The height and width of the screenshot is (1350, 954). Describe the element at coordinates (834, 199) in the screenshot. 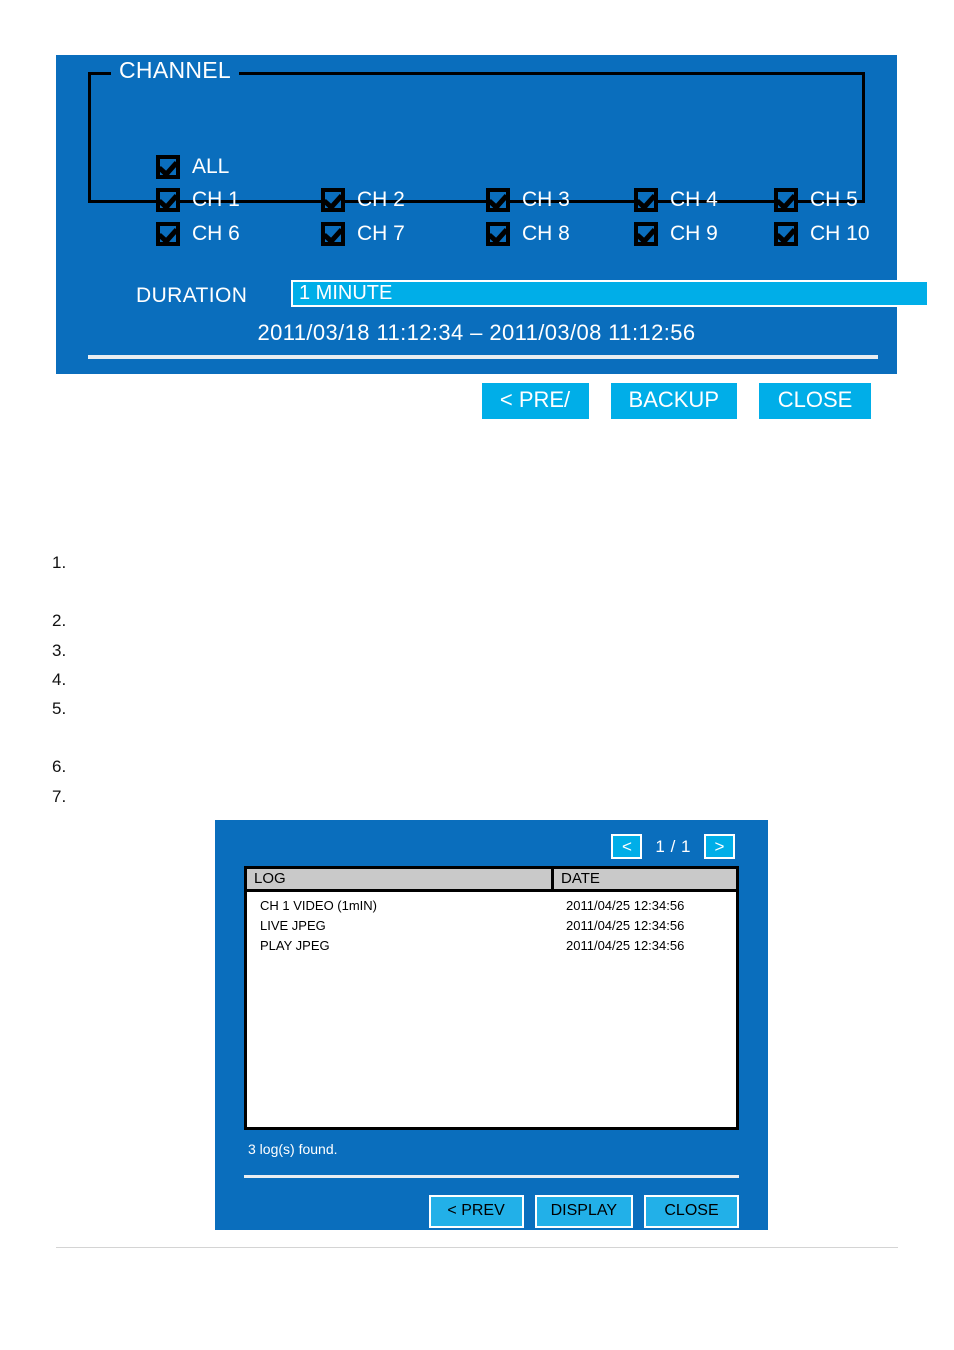

I see `checkbox-label-ch5: CH 5` at that location.